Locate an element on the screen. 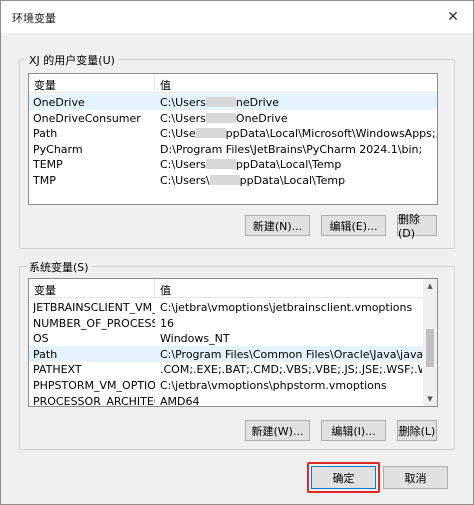 The image size is (474, 505). window-title: 环境变量 is located at coordinates (34, 18).